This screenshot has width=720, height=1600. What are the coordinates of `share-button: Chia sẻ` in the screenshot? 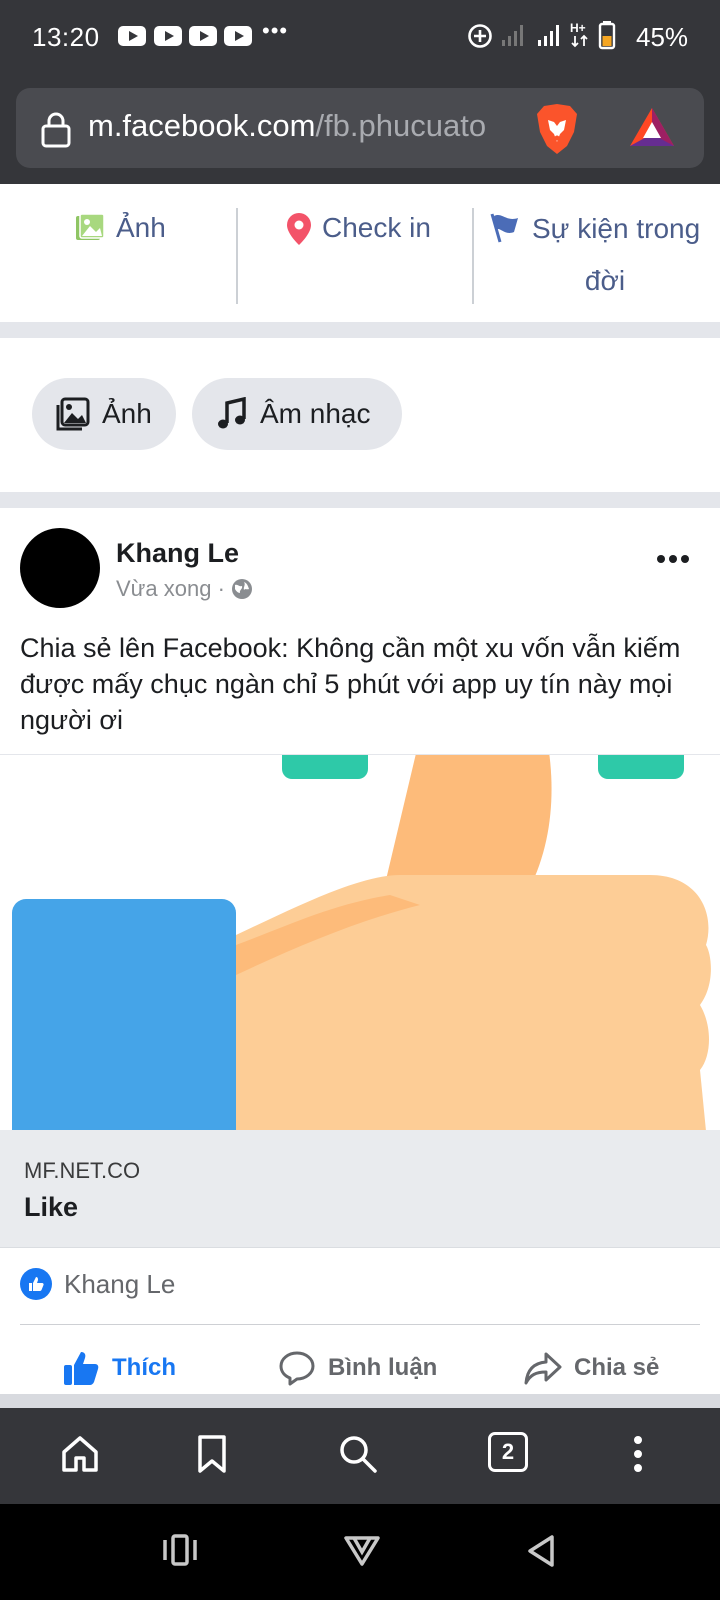 It's located at (591, 1368).